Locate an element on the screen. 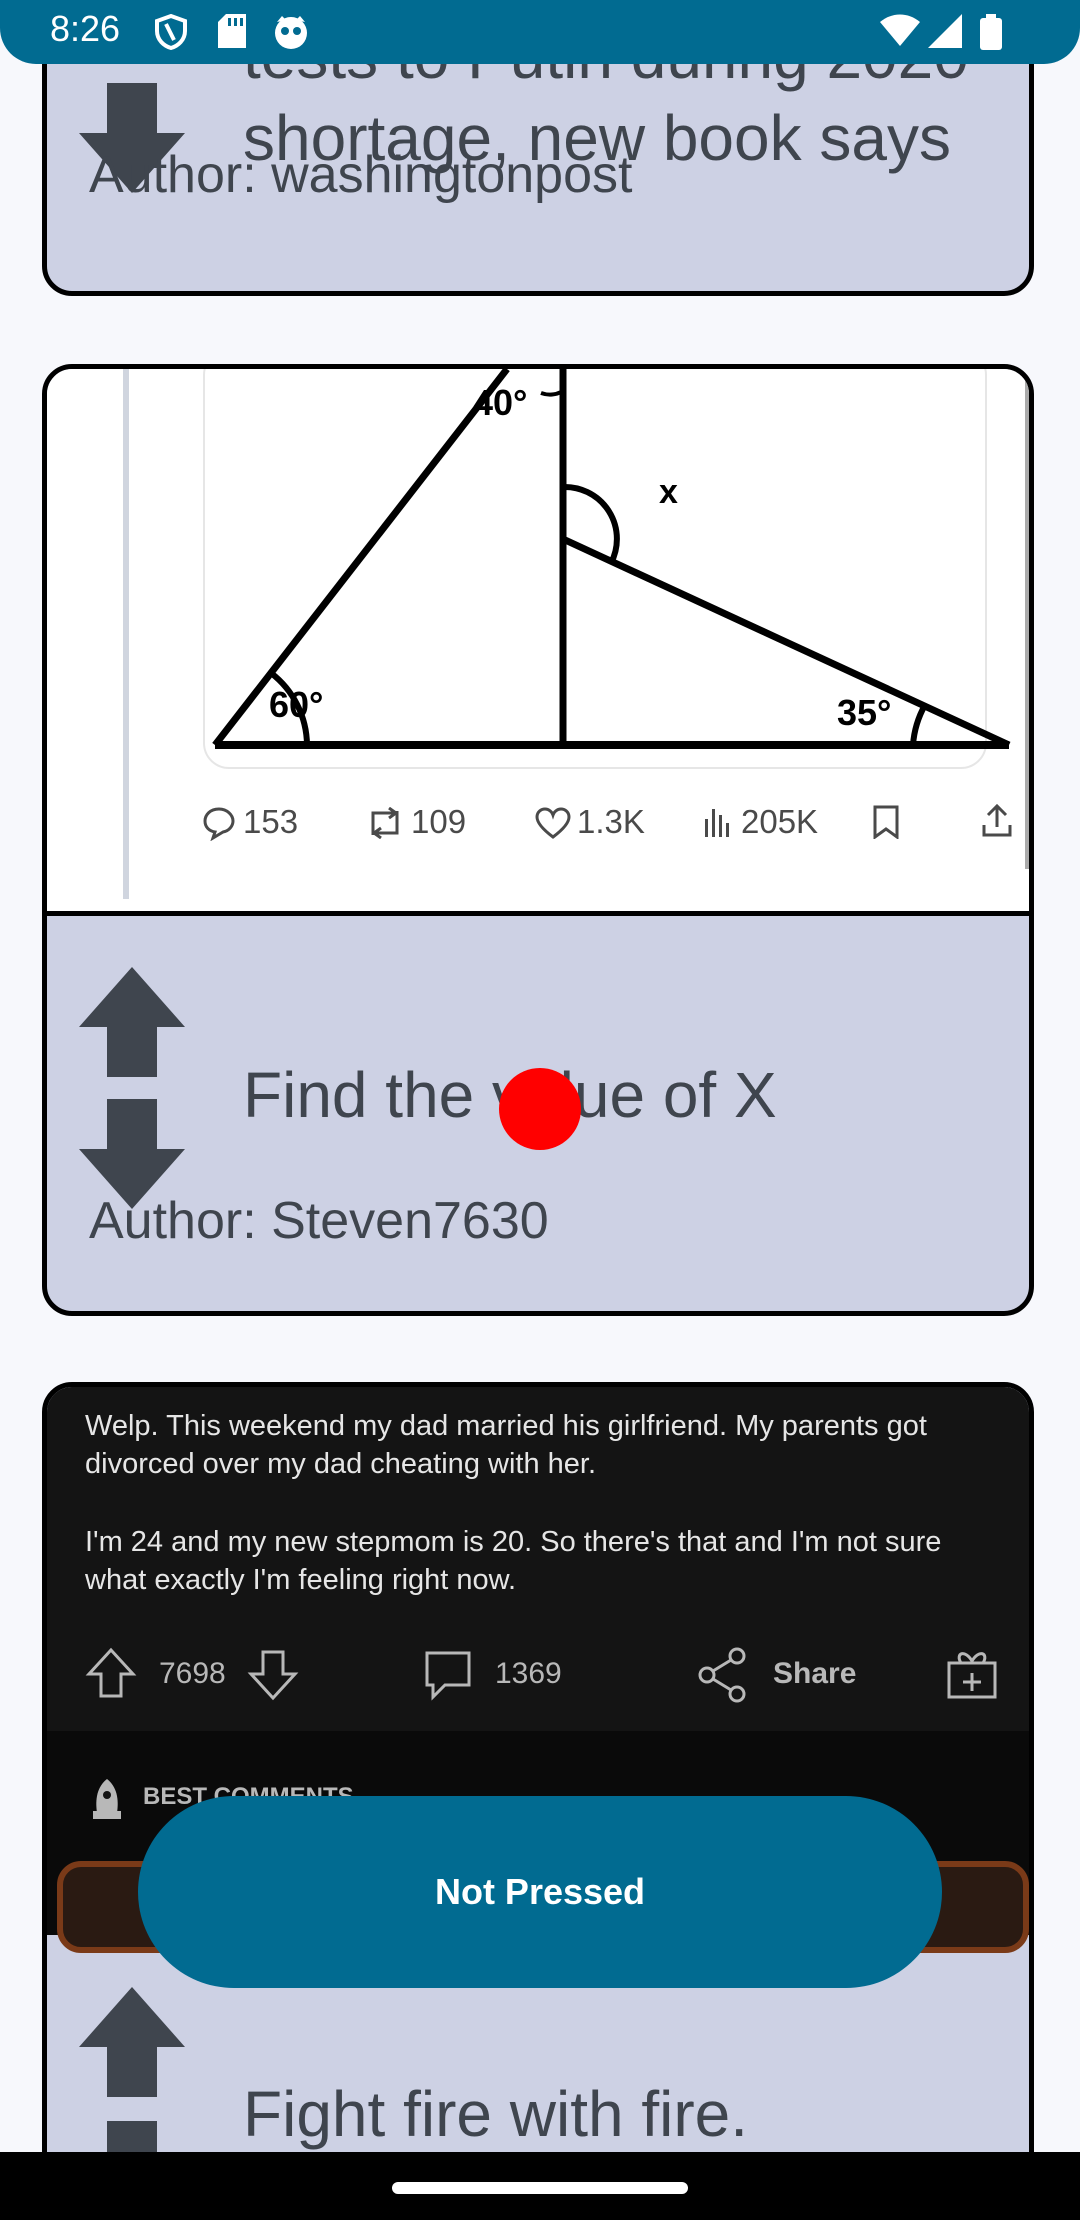  post-author: Author: Steven7630 is located at coordinates (319, 1221).